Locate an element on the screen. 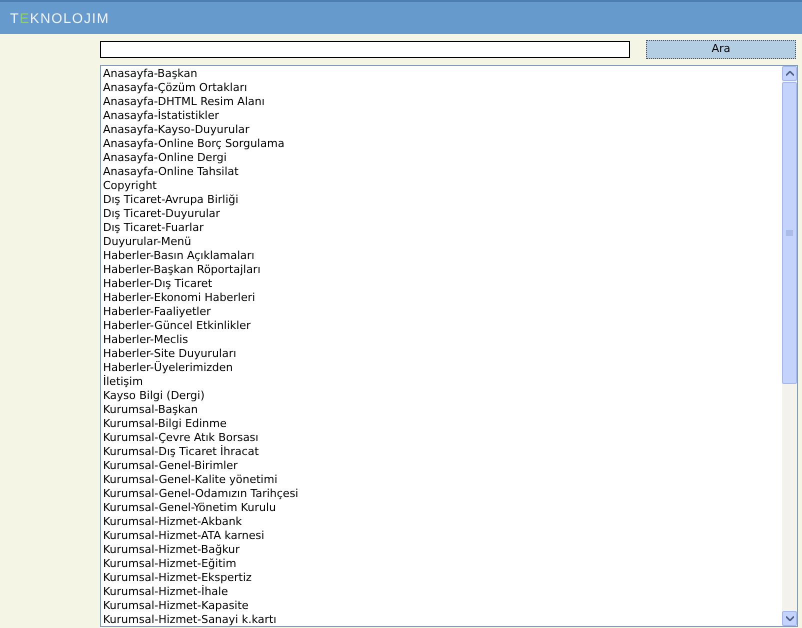 This screenshot has height=628, width=802. list-item: Kurumsal-Genel-Yönetim Kurulu is located at coordinates (442, 508).